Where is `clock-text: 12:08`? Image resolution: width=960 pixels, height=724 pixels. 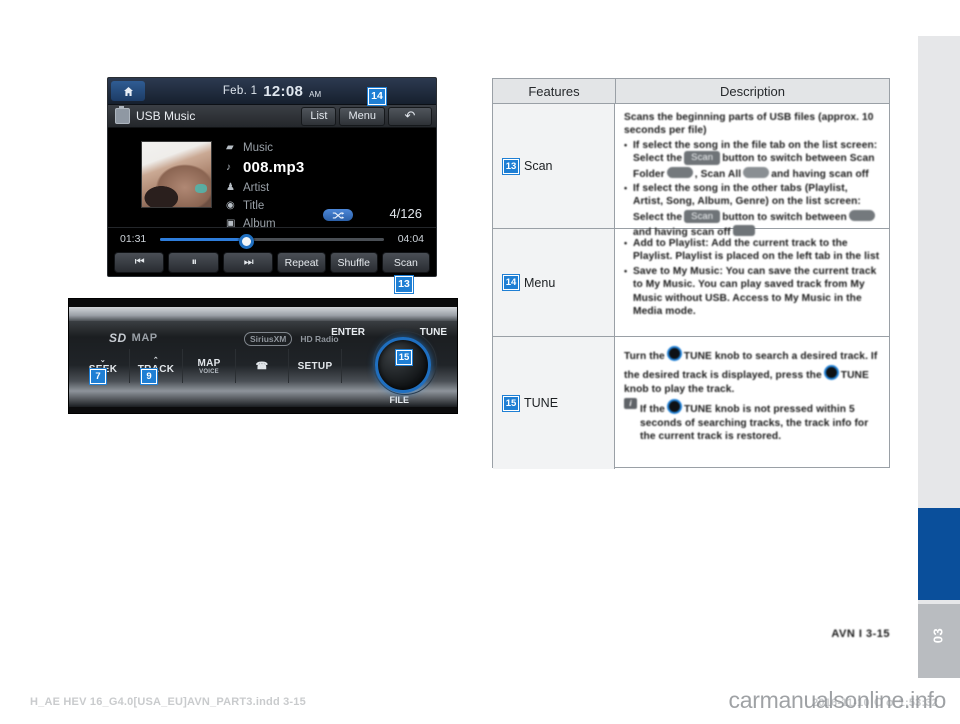
clock-text: 12:08 is located at coordinates (283, 91).